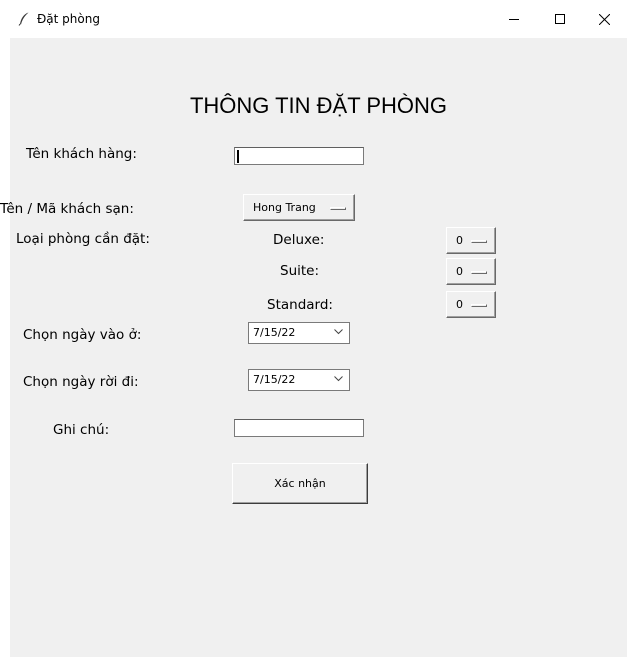 Image resolution: width=627 pixels, height=657 pixels. What do you see at coordinates (274, 379) in the screenshot?
I see `checkout-date-value: 7/15/22` at bounding box center [274, 379].